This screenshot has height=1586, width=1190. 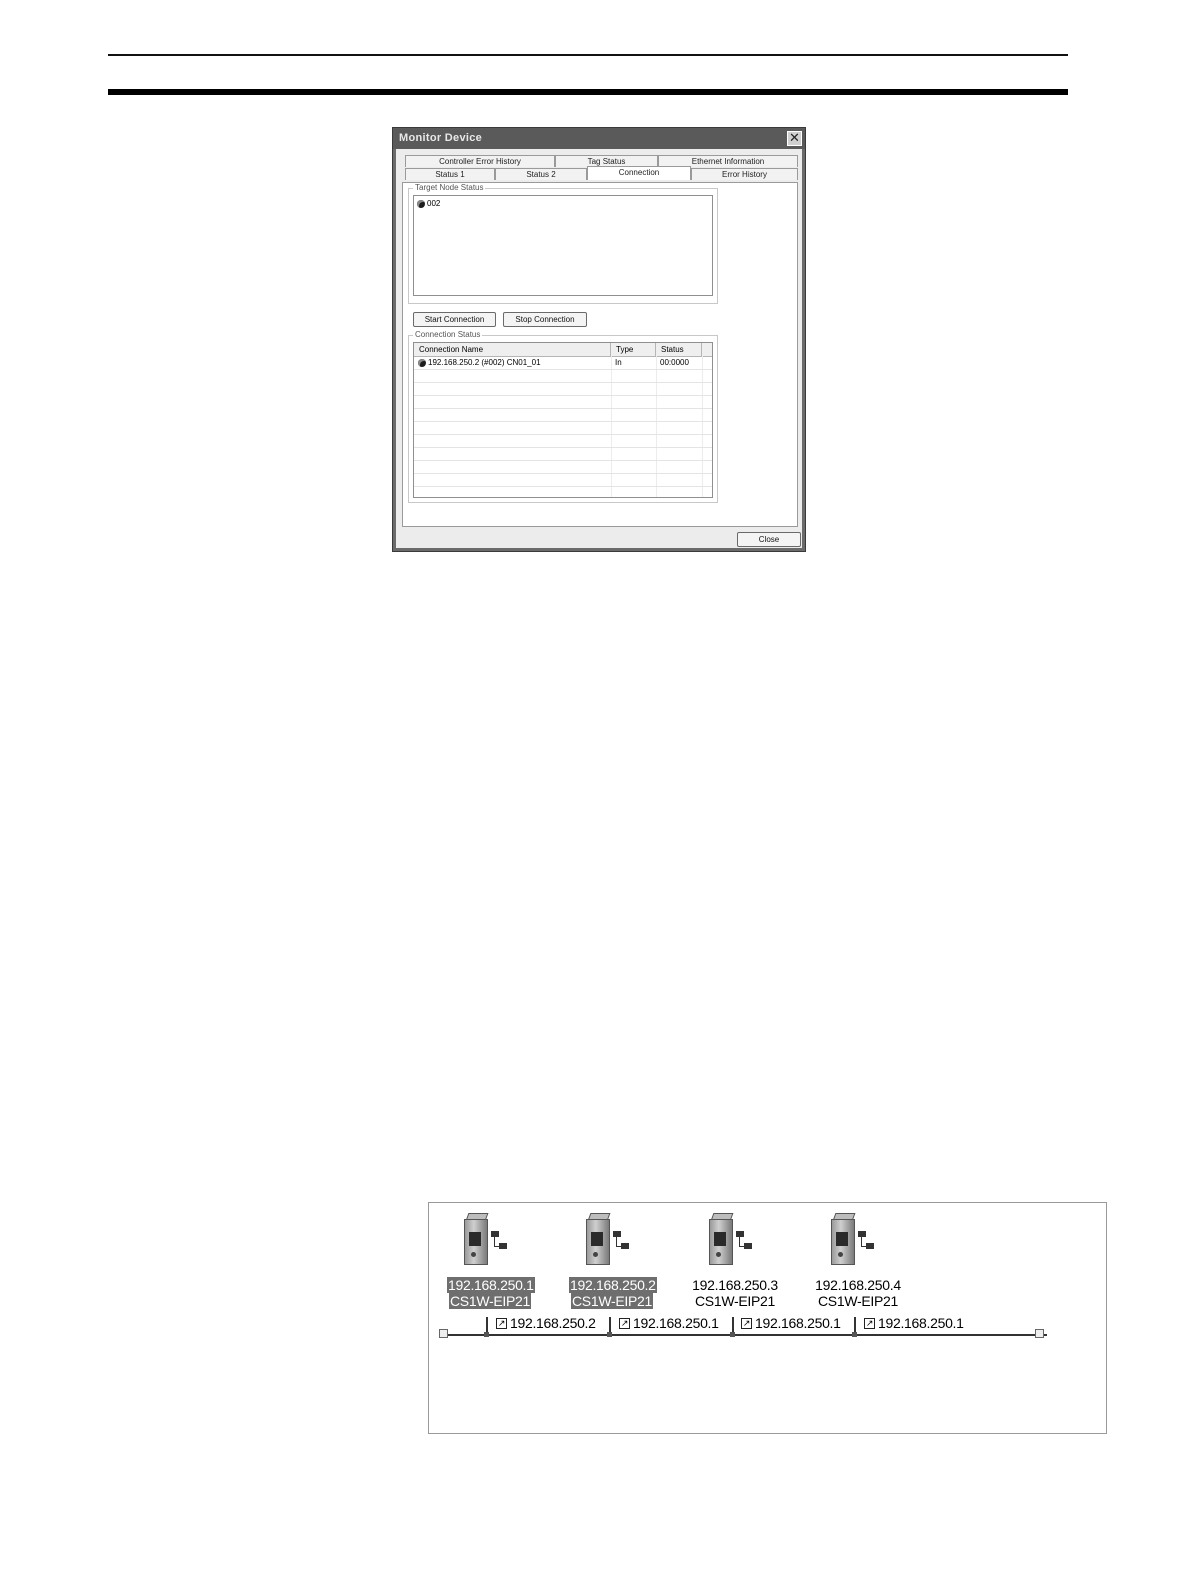 What do you see at coordinates (422, 363) in the screenshot?
I see `connection-status-icon` at bounding box center [422, 363].